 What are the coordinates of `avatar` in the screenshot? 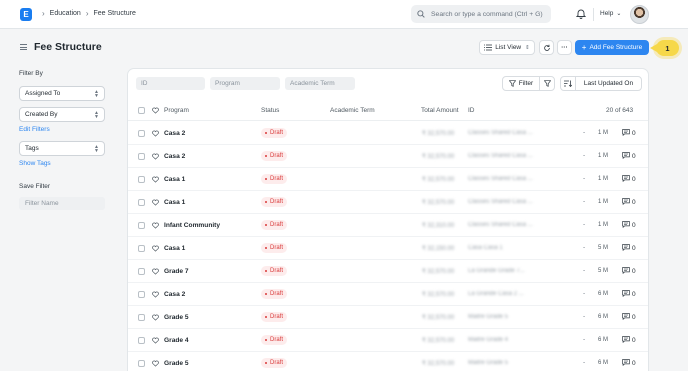 It's located at (639, 14).